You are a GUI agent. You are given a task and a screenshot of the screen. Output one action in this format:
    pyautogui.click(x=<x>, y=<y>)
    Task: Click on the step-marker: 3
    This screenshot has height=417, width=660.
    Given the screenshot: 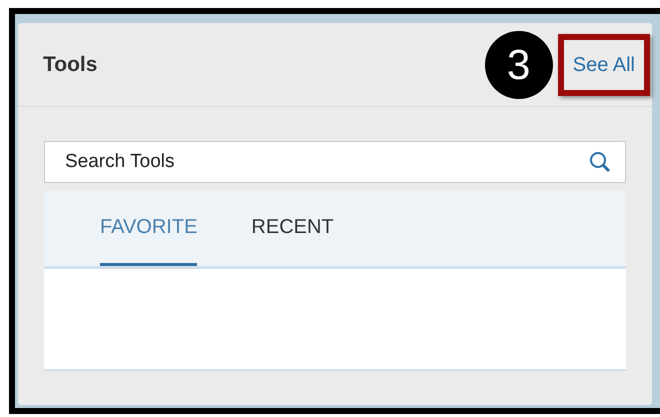 What is the action you would take?
    pyautogui.click(x=518, y=64)
    